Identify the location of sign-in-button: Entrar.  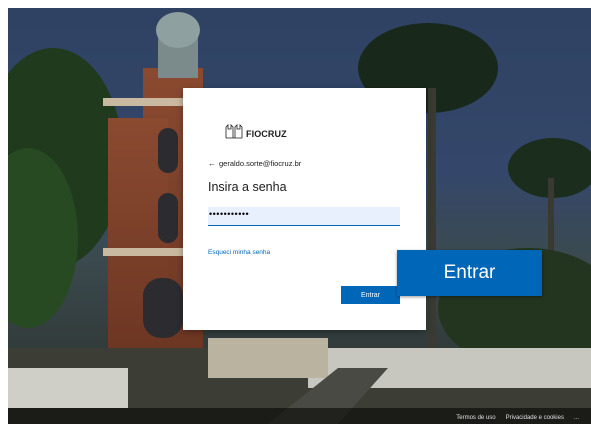
(370, 295).